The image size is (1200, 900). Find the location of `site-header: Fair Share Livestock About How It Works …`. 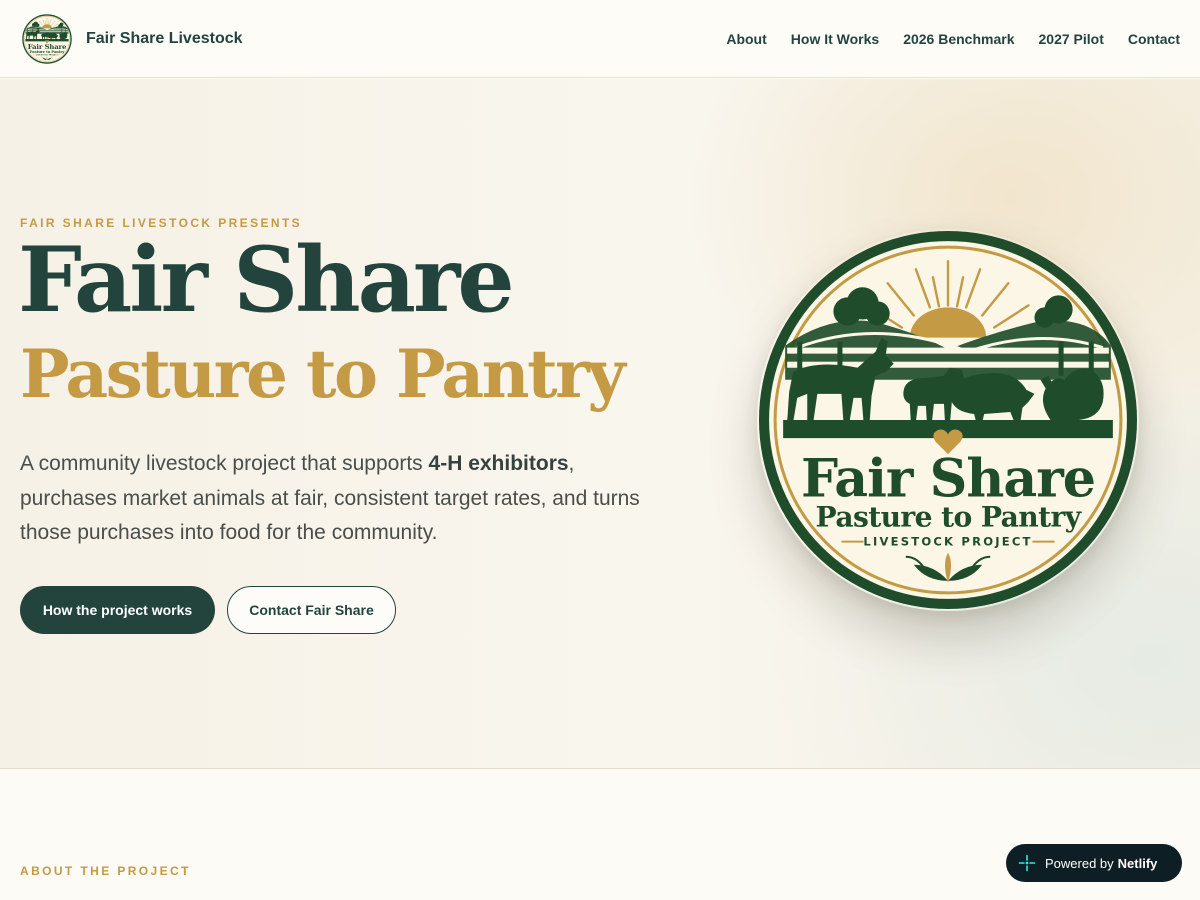

site-header: Fair Share Livestock About How It Works … is located at coordinates (600, 39).